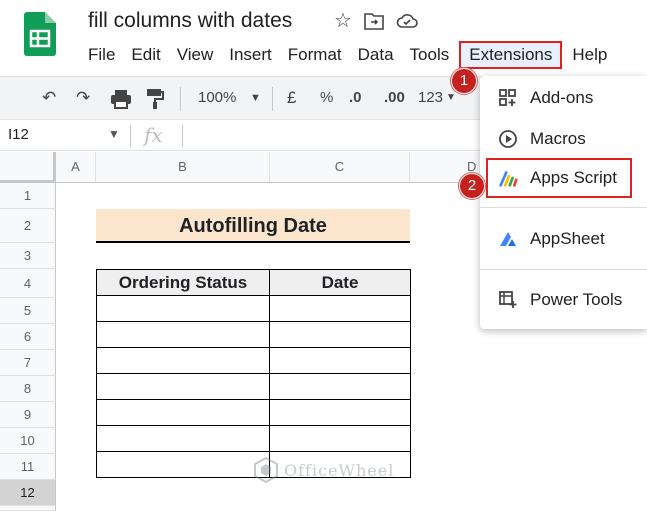 This screenshot has height=511, width=647. What do you see at coordinates (155, 99) in the screenshot?
I see `paint-format-icon` at bounding box center [155, 99].